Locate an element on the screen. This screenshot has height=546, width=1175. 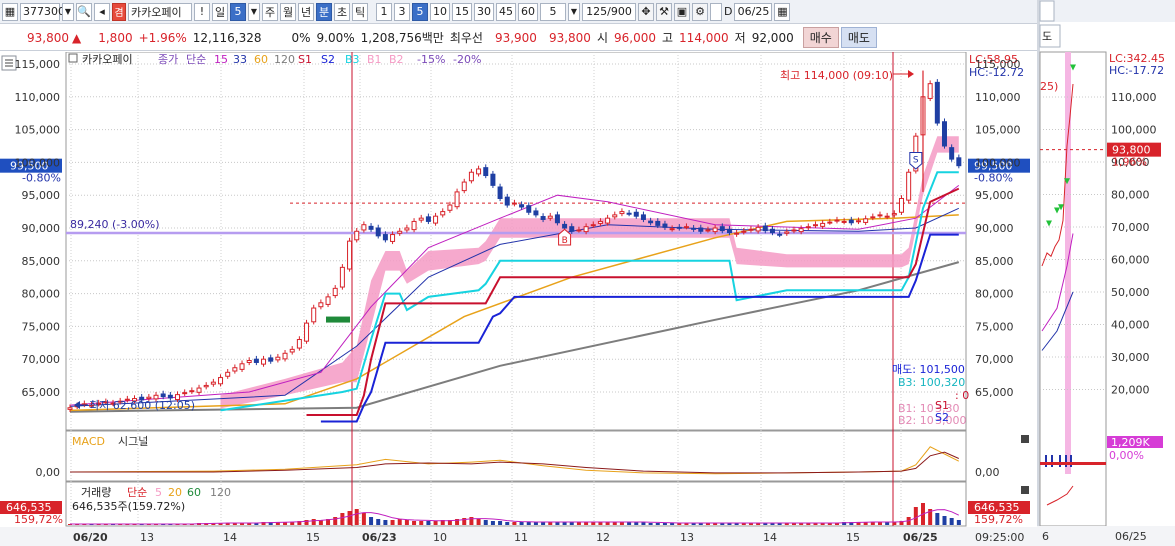
period-button: 주 is located at coordinates (270, 11).